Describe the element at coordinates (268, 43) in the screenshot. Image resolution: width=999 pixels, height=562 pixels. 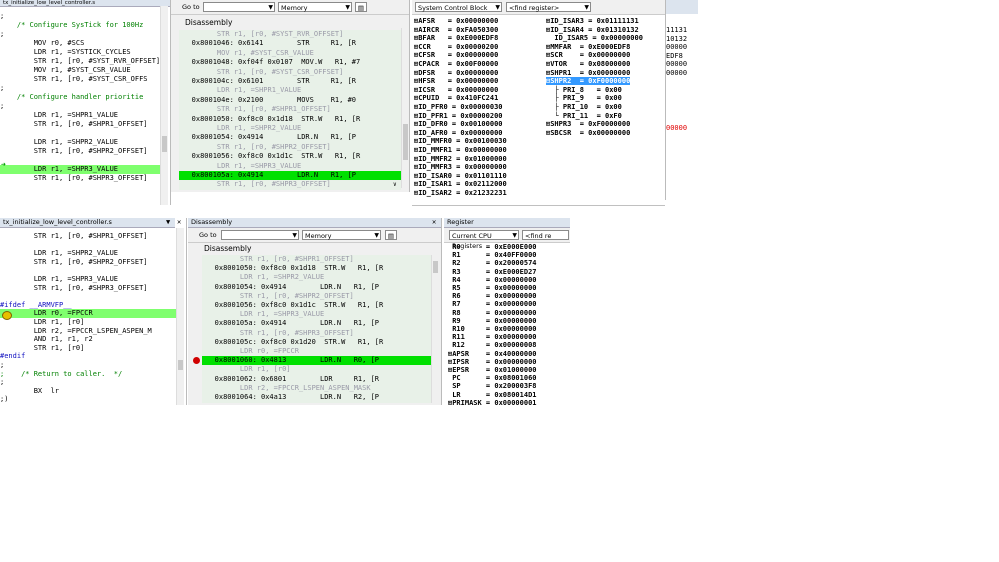
I see `disasm-line: 0x8001046: 0x6141 STR R1, [R` at that location.